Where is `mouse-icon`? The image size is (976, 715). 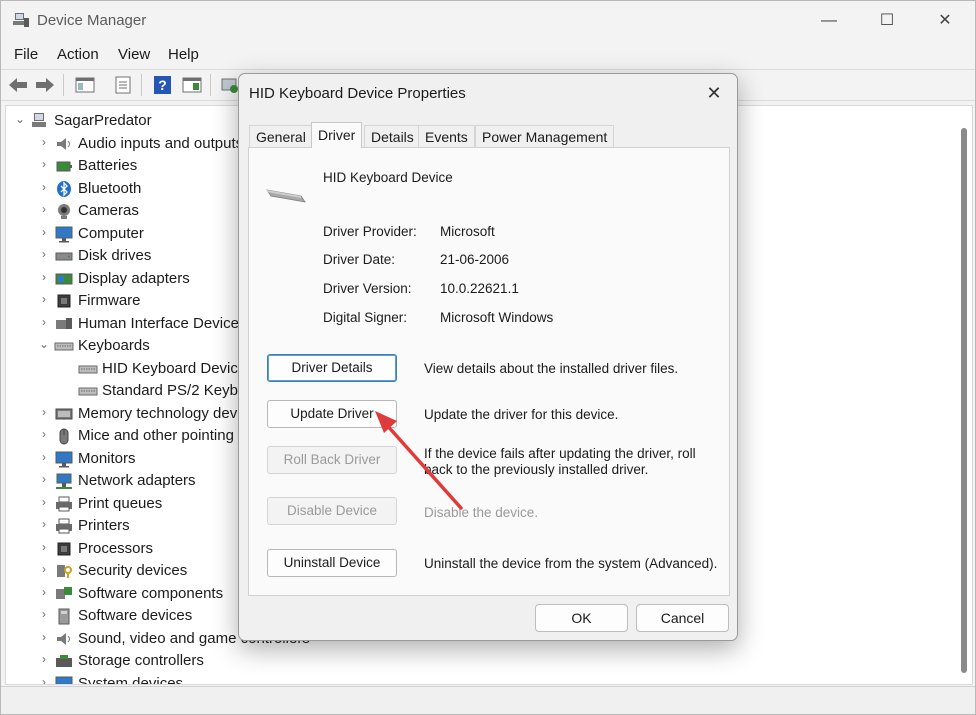
mouse-icon is located at coordinates (64, 436).